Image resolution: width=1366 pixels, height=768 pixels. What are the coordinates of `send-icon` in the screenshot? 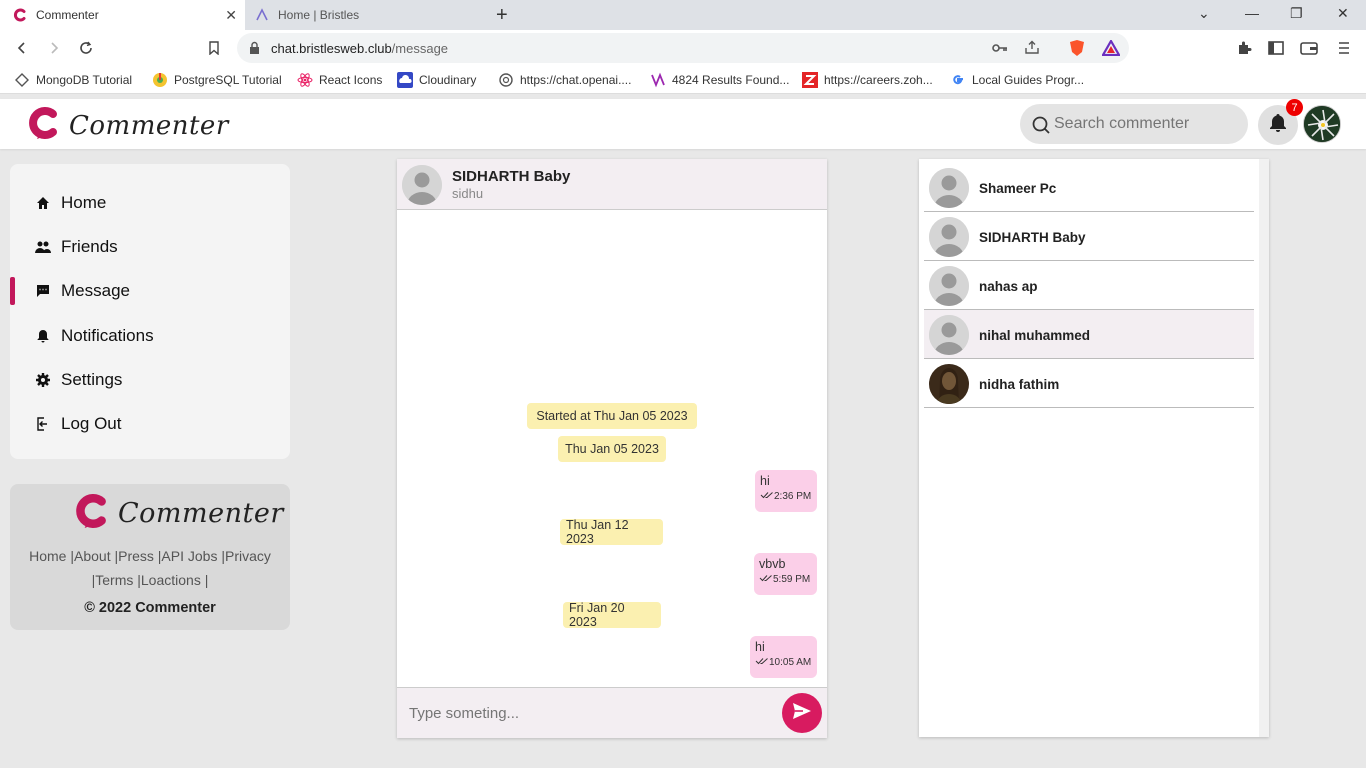 It's located at (802, 713).